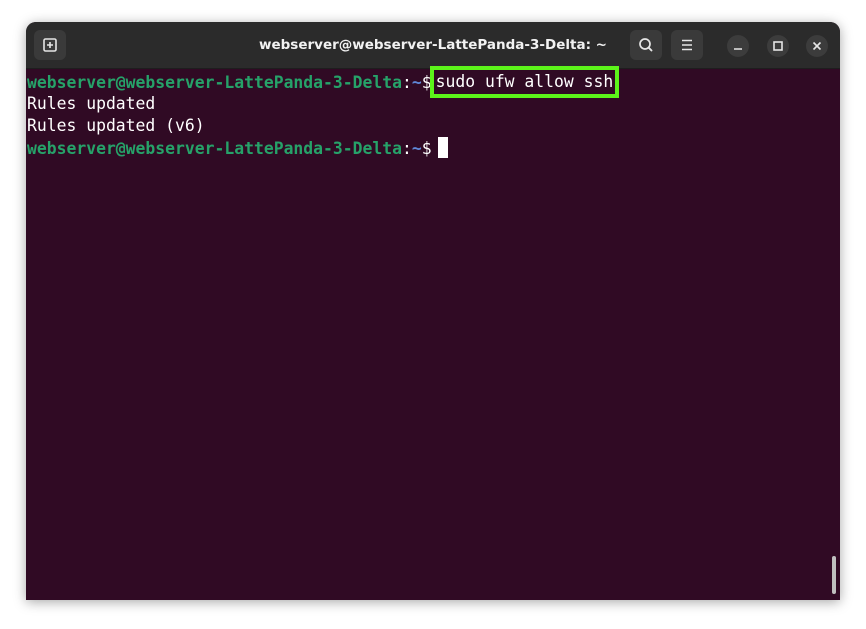 The width and height of the screenshot is (866, 629). Describe the element at coordinates (91, 103) in the screenshot. I see `output-line: Rules updated` at that location.